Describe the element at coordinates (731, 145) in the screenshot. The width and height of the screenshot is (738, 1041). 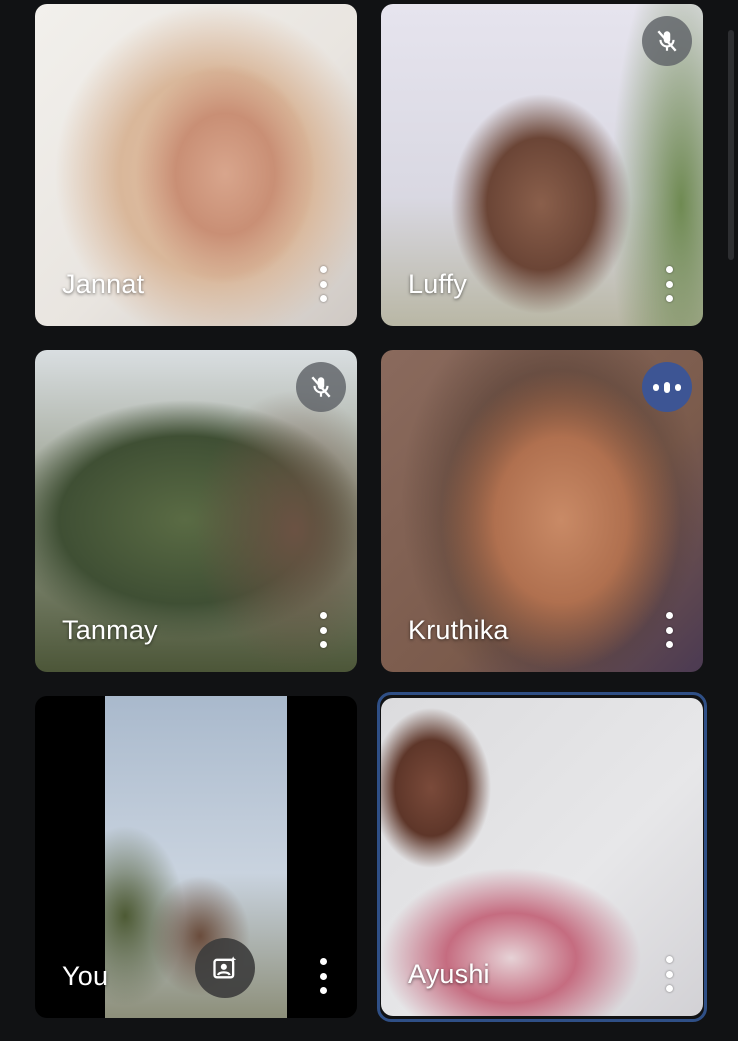
I see `scrollbar` at that location.